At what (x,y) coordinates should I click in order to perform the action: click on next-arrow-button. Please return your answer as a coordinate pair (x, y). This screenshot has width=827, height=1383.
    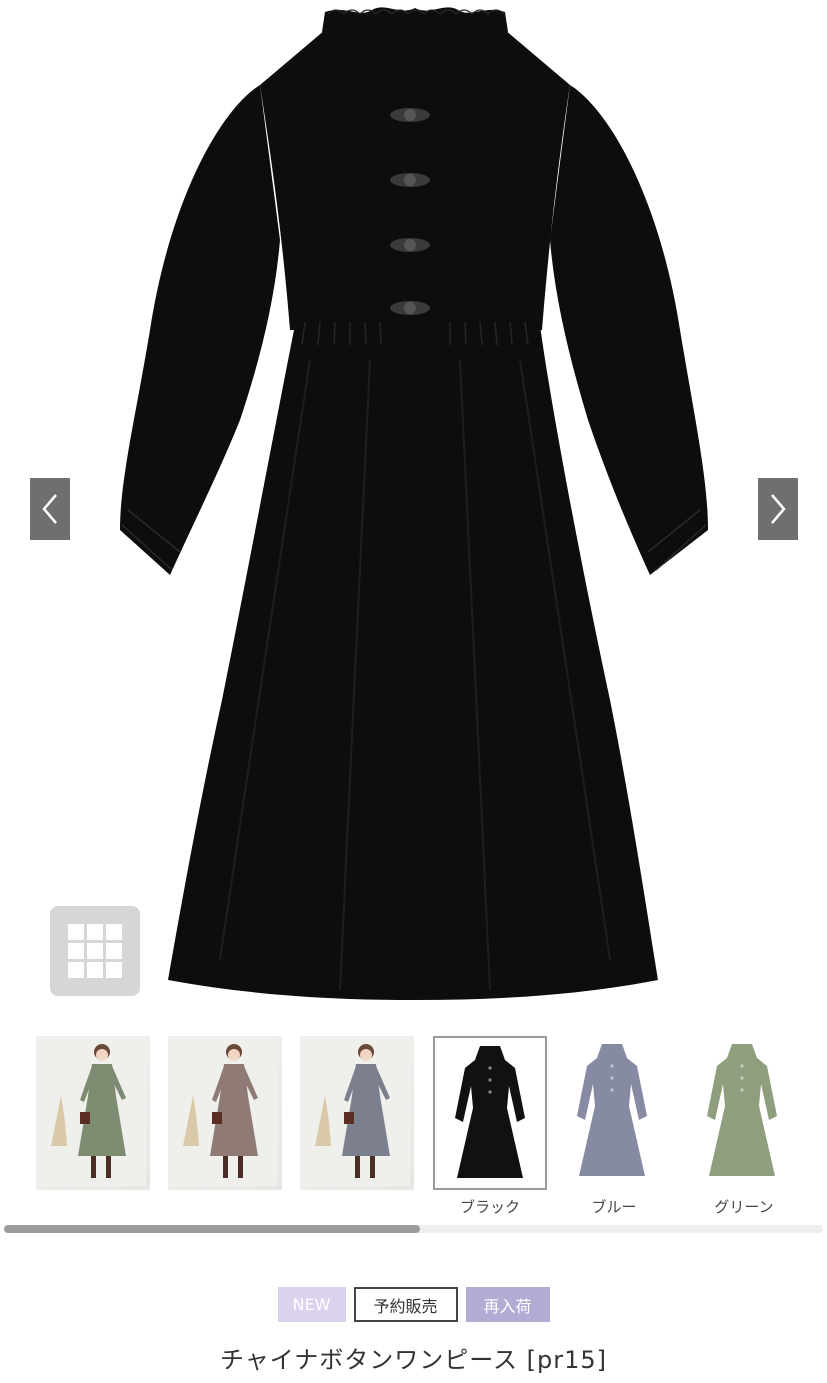
    Looking at the image, I should click on (778, 509).